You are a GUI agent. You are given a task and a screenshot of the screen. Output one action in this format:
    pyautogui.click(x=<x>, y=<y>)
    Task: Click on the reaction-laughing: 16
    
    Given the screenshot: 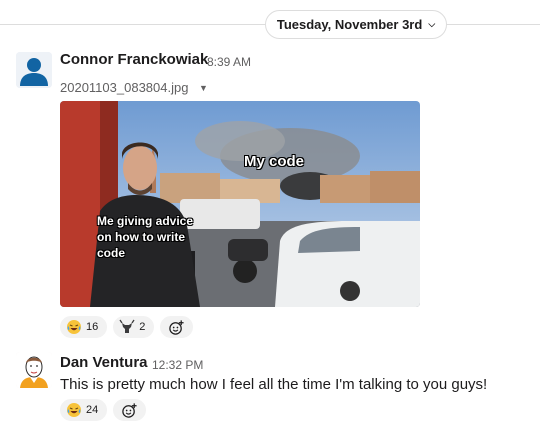 What is the action you would take?
    pyautogui.click(x=84, y=327)
    